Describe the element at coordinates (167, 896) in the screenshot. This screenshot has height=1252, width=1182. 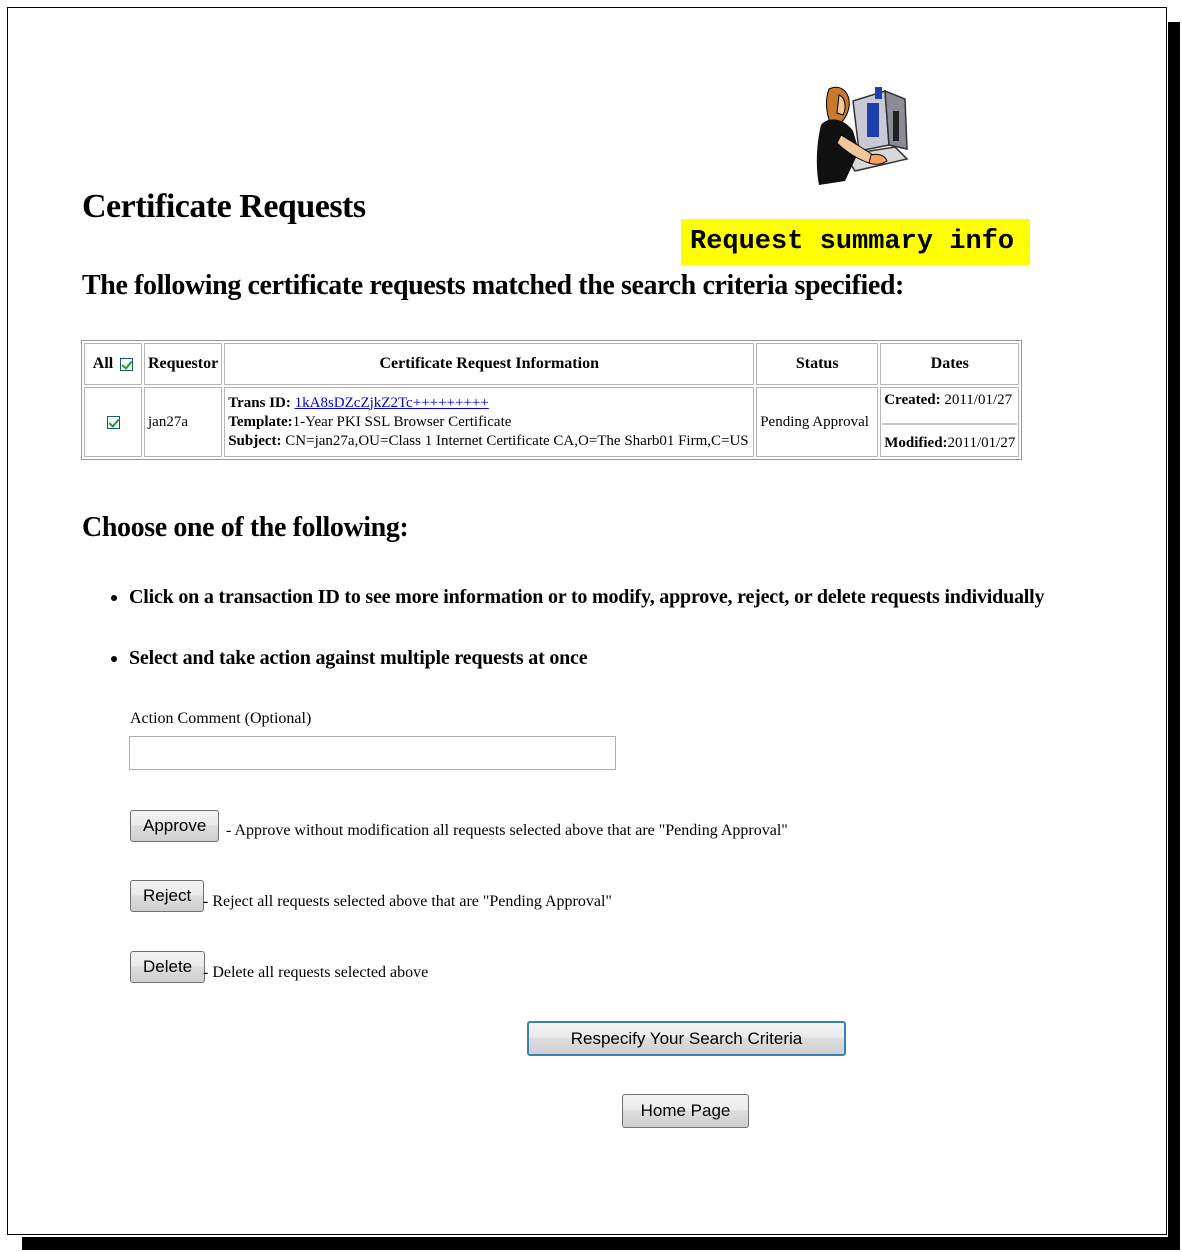
I see `reject-button: Reject` at that location.